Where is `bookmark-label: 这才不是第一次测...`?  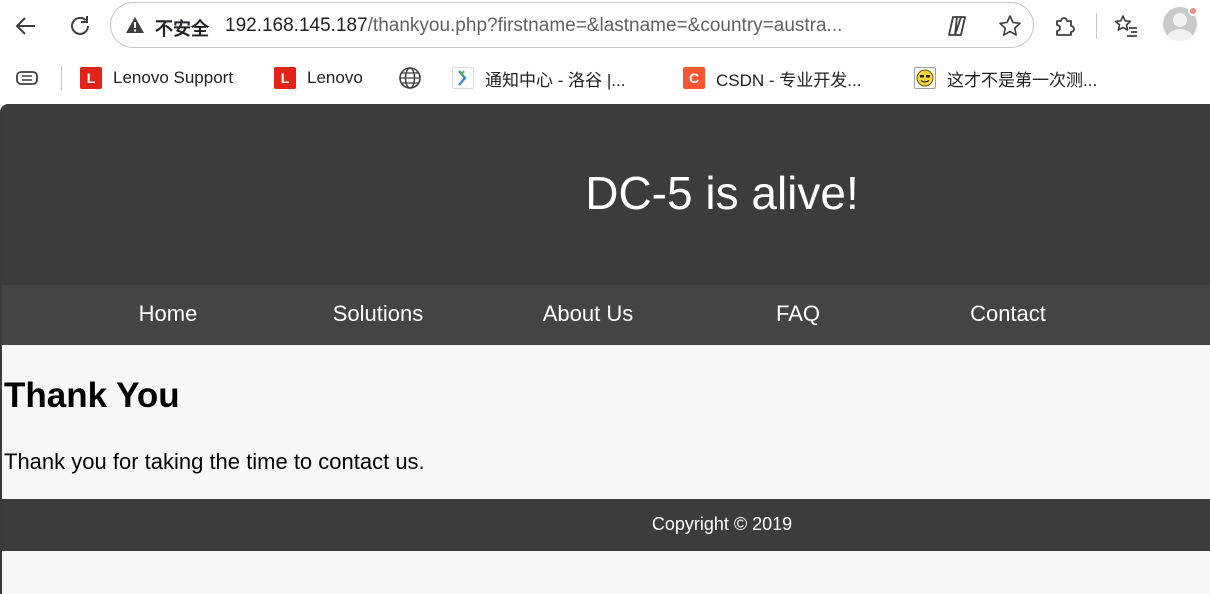 bookmark-label: 这才不是第一次测... is located at coordinates (1022, 80).